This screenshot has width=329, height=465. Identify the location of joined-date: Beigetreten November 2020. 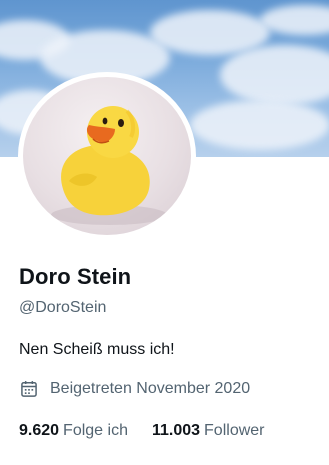
(134, 389).